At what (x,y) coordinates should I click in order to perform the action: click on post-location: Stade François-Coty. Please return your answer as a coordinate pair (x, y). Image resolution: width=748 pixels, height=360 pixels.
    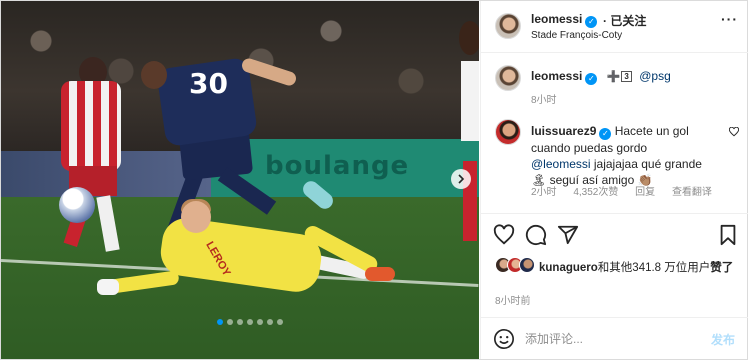
    Looking at the image, I should click on (576, 35).